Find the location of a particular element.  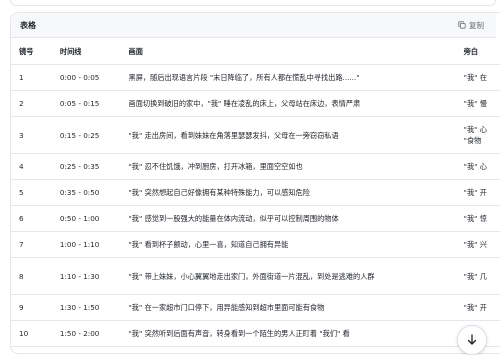

cell-shot-number: 7 is located at coordinates (31, 244).